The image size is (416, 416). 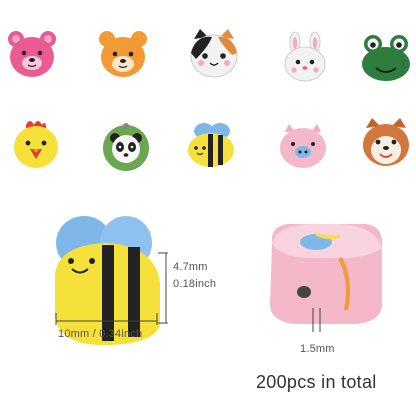 I want to click on pig-bead, so click(x=303, y=146).